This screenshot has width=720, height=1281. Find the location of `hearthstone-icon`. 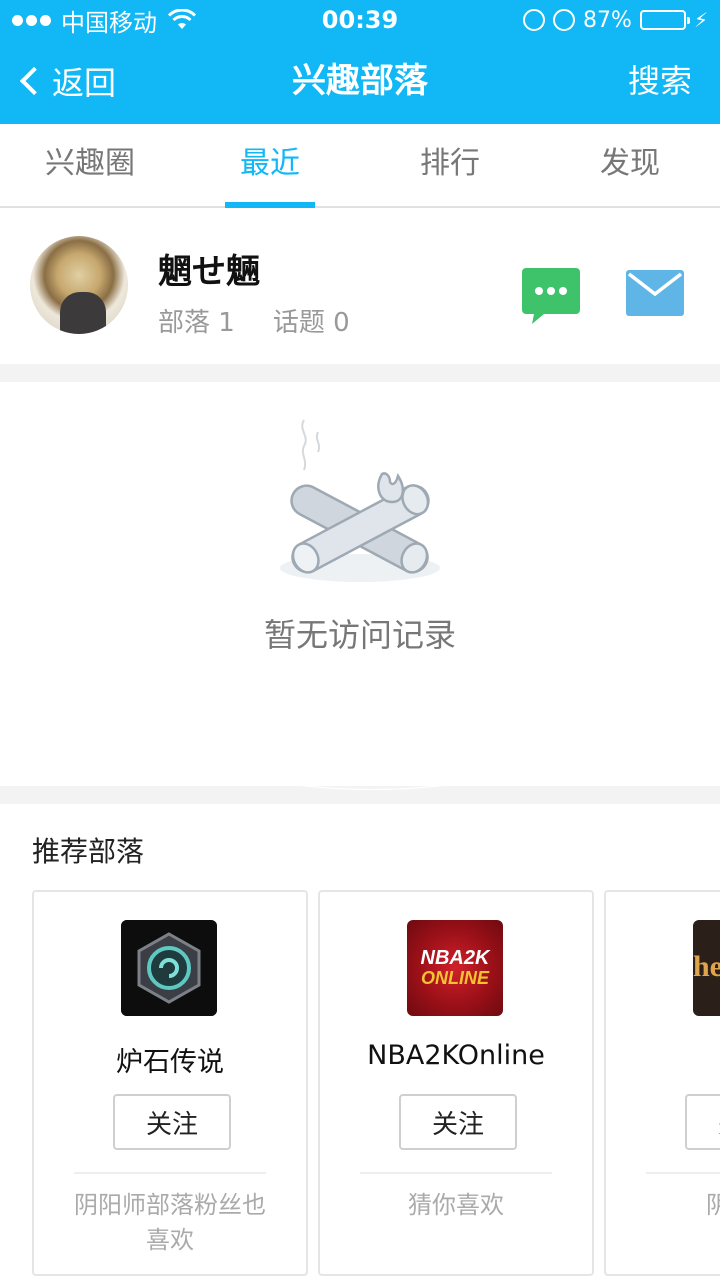

hearthstone-icon is located at coordinates (169, 968).